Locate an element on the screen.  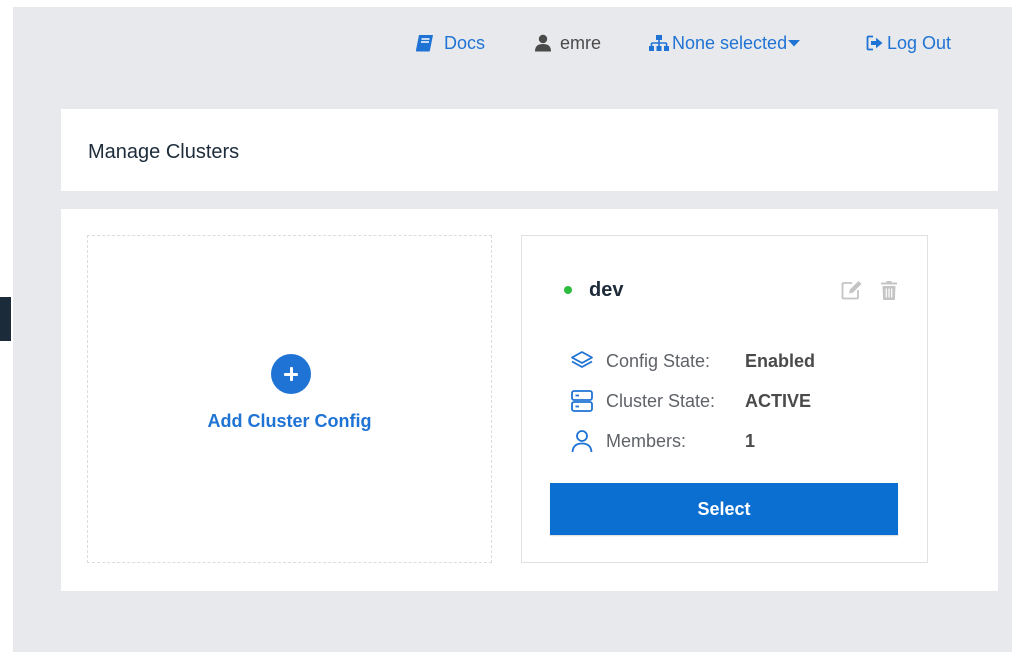
cluster-state-row: Cluster State: ACTIVE is located at coordinates (690, 401).